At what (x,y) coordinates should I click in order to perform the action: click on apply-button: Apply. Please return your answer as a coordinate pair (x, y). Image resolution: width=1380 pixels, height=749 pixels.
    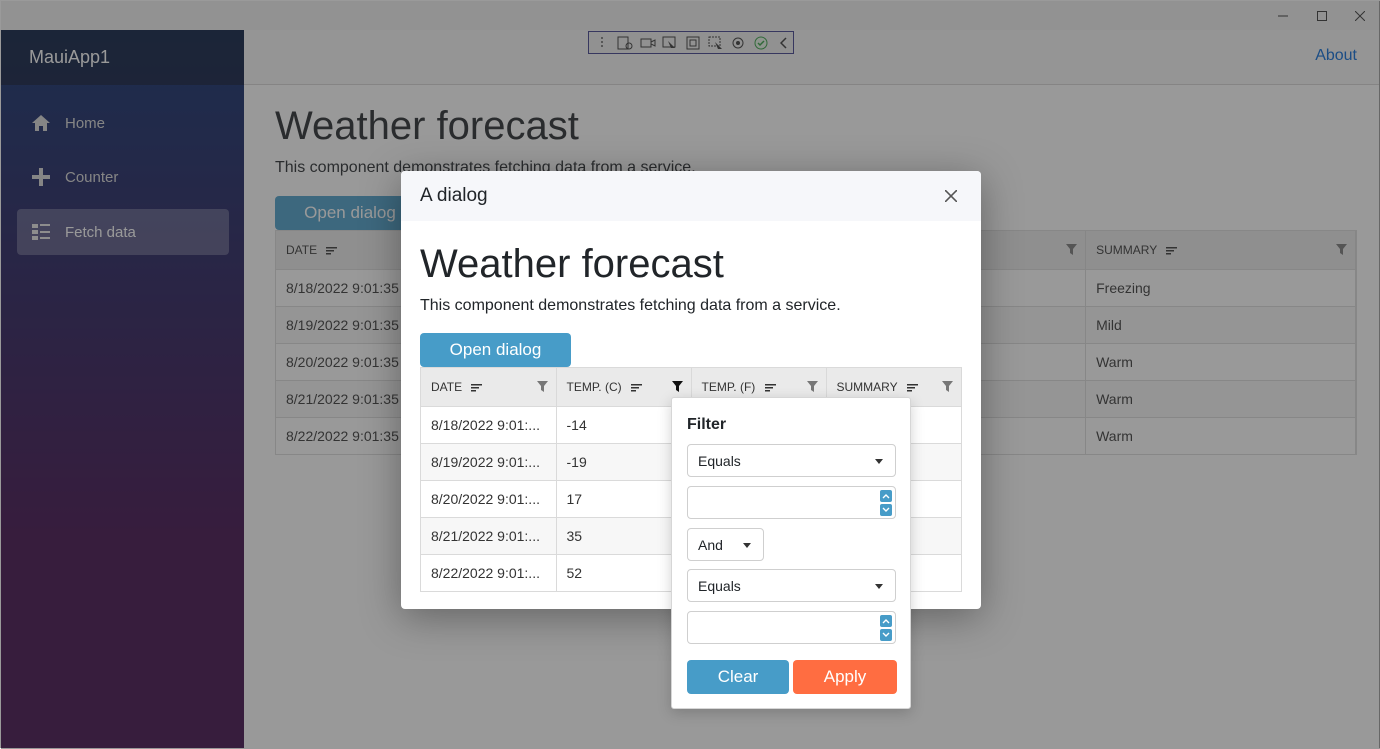
    Looking at the image, I should click on (845, 677).